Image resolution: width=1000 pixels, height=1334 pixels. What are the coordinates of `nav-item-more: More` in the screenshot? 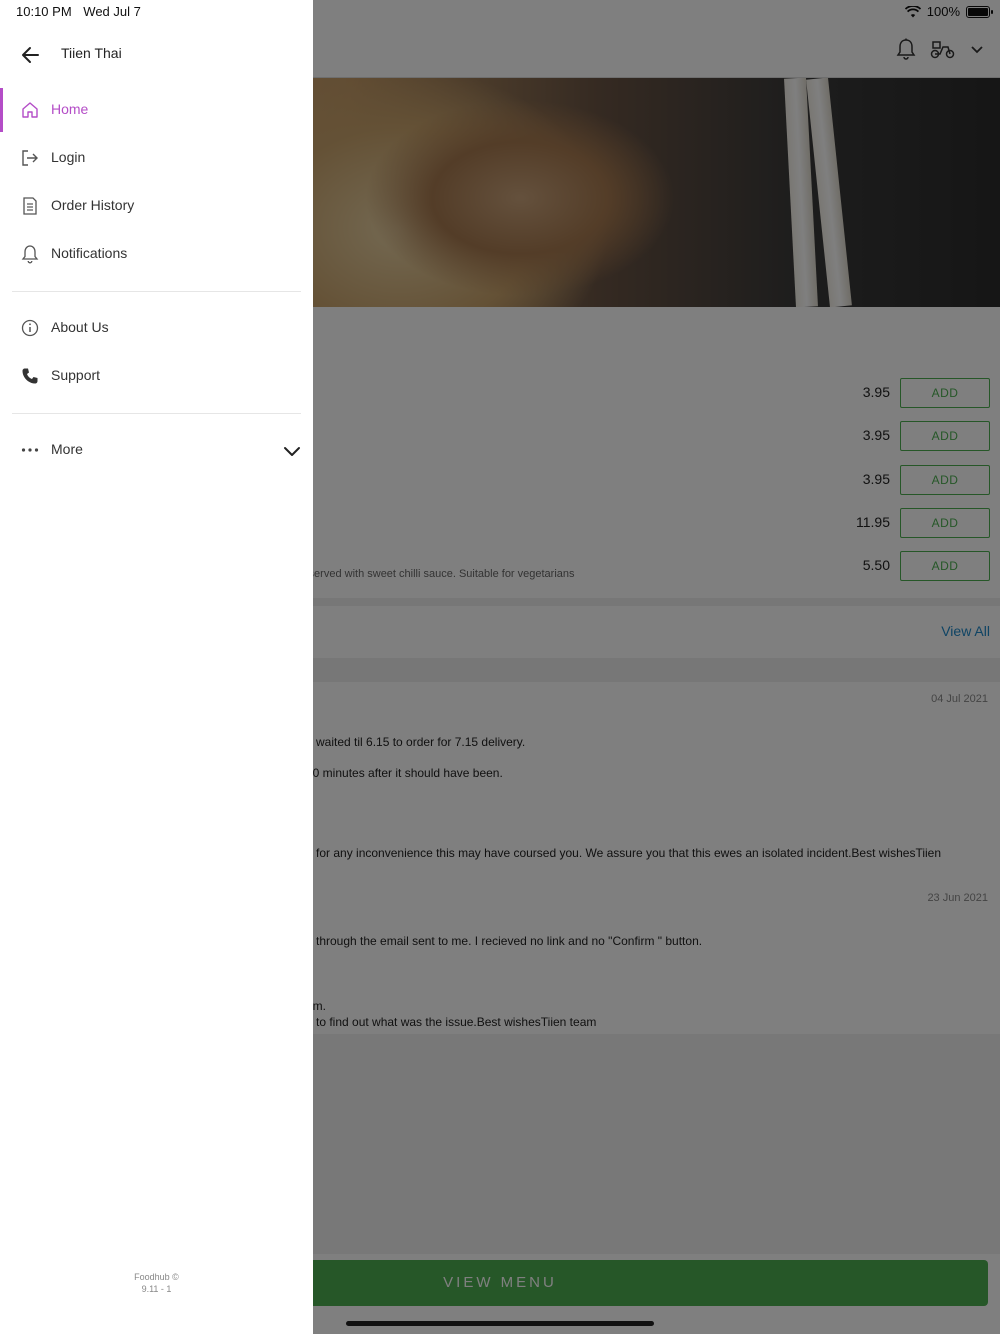 It's located at (156, 450).